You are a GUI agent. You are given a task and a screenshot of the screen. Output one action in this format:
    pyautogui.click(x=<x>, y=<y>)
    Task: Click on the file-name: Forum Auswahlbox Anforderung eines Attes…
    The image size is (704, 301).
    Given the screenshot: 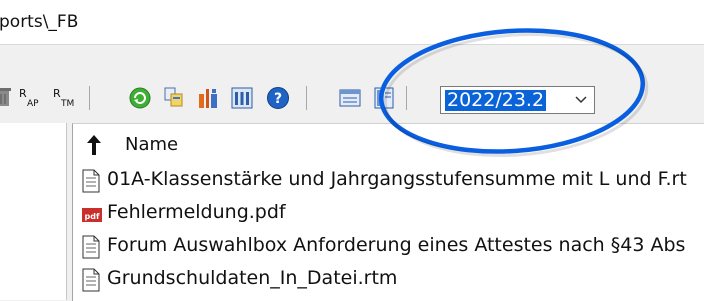 What is the action you would take?
    pyautogui.click(x=396, y=245)
    